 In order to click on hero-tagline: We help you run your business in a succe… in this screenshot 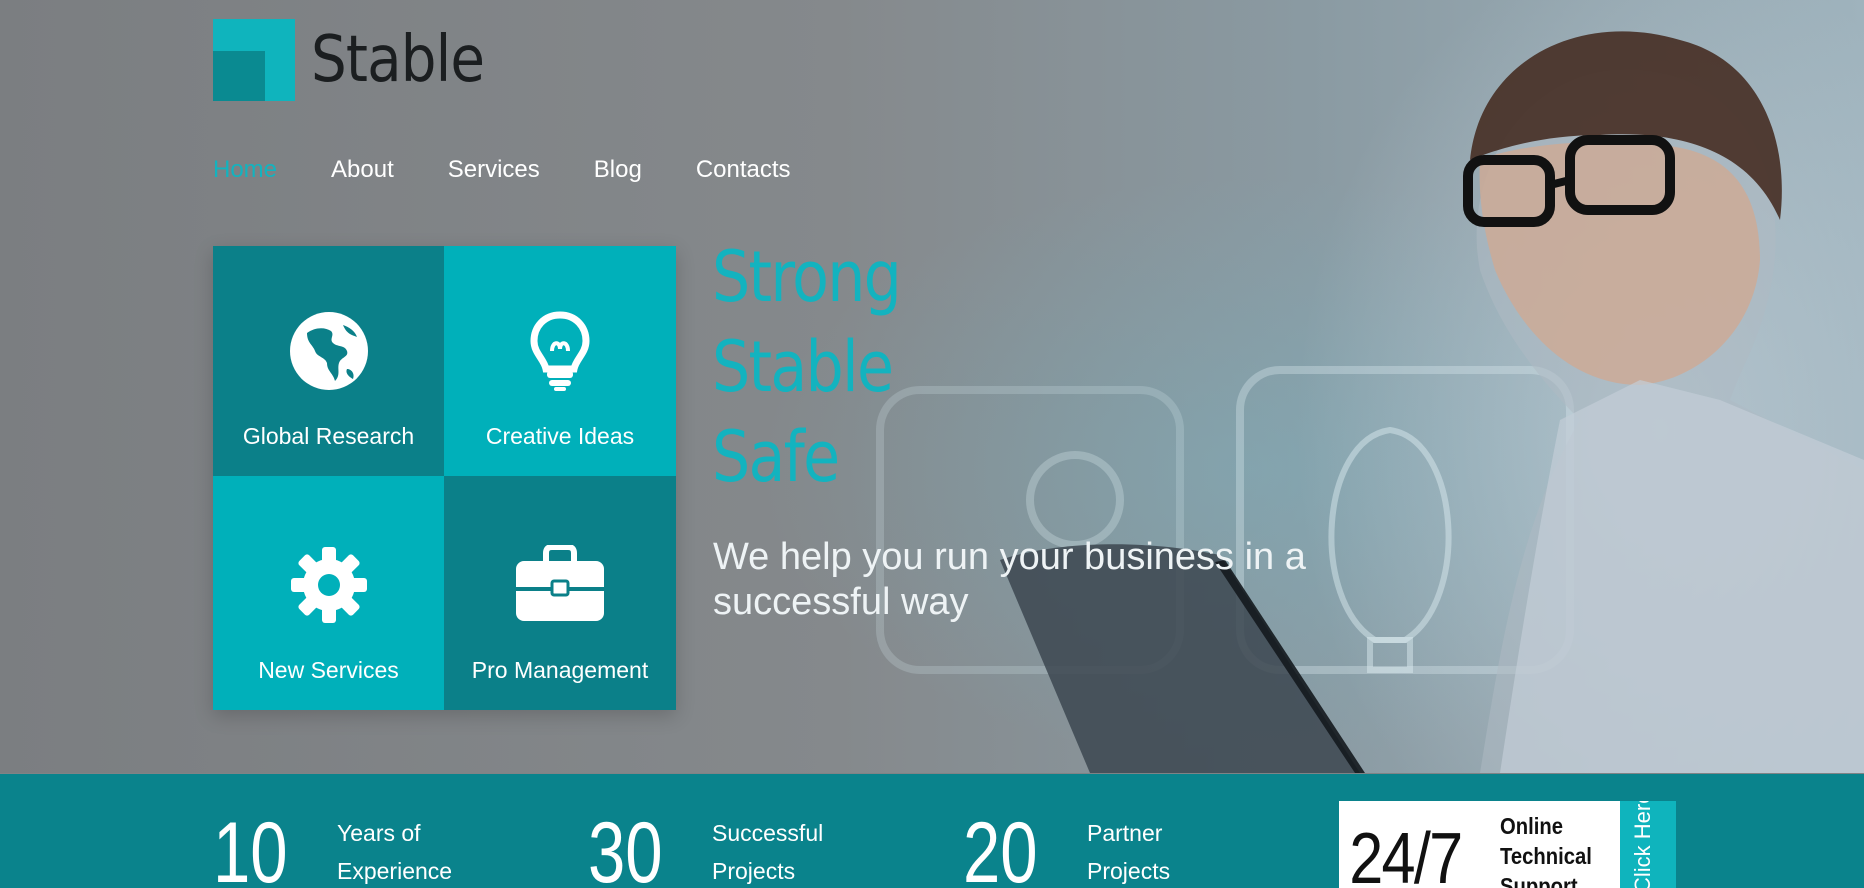, I will do `click(1009, 579)`.